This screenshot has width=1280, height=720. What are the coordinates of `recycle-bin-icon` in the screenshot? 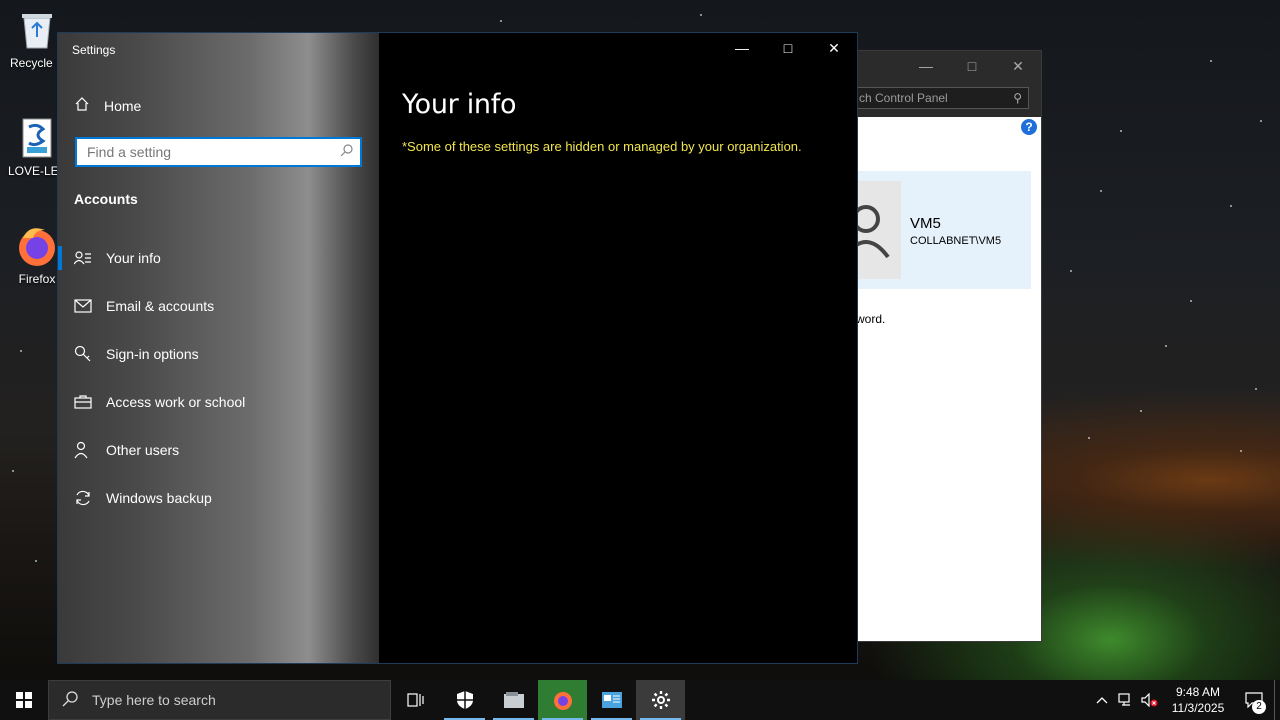 It's located at (37, 30).